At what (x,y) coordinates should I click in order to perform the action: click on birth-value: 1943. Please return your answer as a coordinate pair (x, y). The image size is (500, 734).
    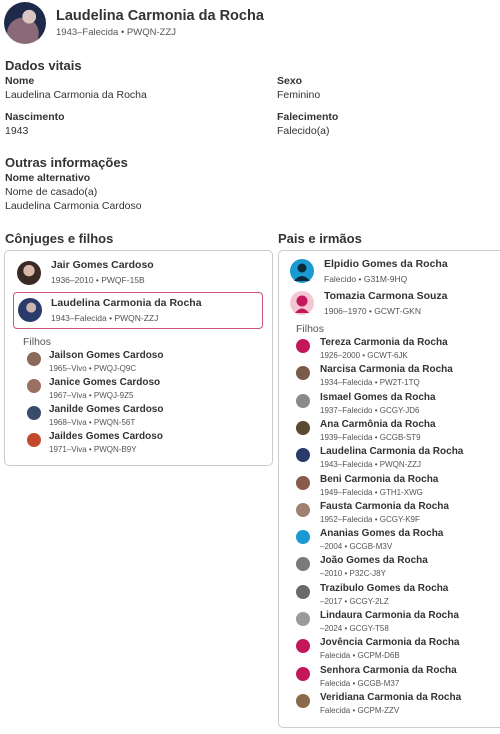
    Looking at the image, I should click on (17, 131).